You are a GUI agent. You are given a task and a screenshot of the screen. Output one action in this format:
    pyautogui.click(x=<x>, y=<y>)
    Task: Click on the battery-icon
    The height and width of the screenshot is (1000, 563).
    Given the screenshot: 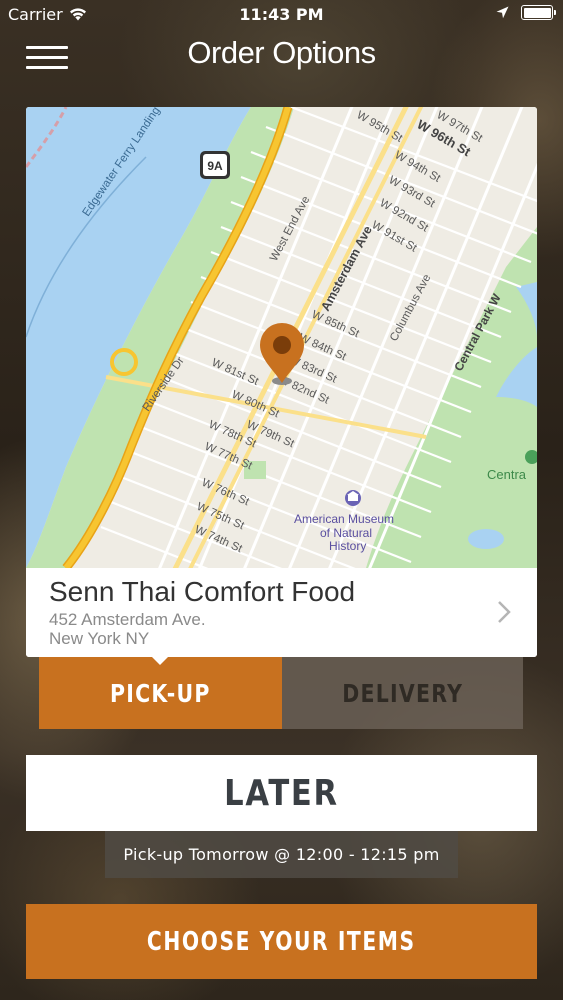 What is the action you would take?
    pyautogui.click(x=538, y=12)
    